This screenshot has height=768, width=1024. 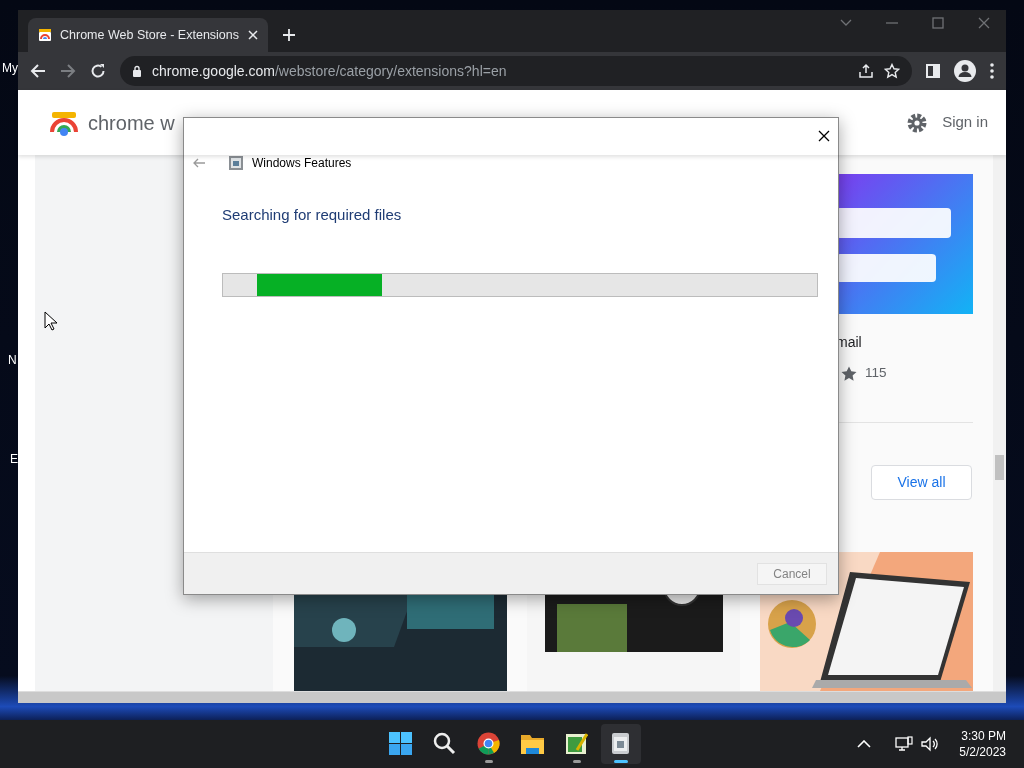 What do you see at coordinates (921, 483) in the screenshot?
I see `view-all-button: View all` at bounding box center [921, 483].